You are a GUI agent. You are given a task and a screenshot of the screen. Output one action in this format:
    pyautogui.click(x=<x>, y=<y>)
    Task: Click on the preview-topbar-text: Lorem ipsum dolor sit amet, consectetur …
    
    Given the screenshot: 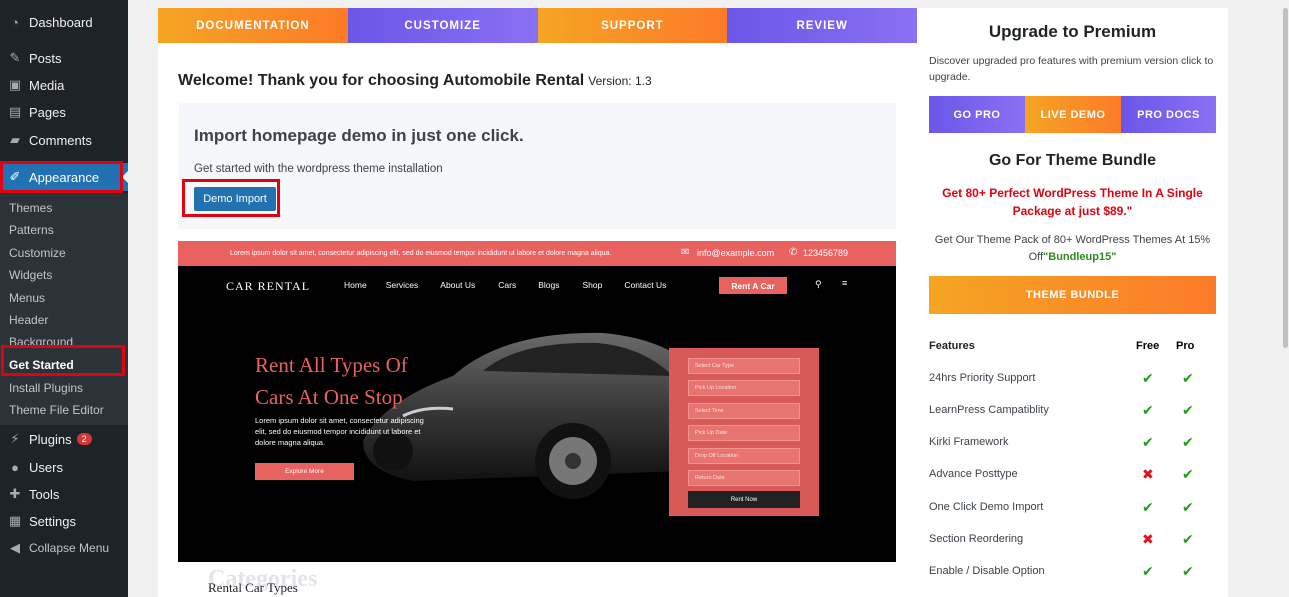 What is the action you would take?
    pyautogui.click(x=421, y=253)
    